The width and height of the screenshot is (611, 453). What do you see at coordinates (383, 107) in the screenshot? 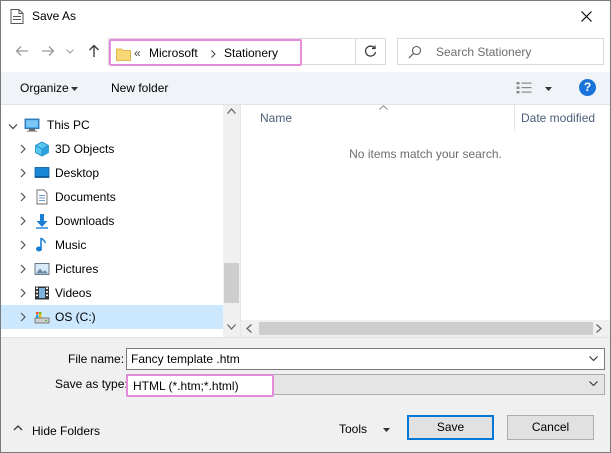
I see `sort-ascending-icon` at bounding box center [383, 107].